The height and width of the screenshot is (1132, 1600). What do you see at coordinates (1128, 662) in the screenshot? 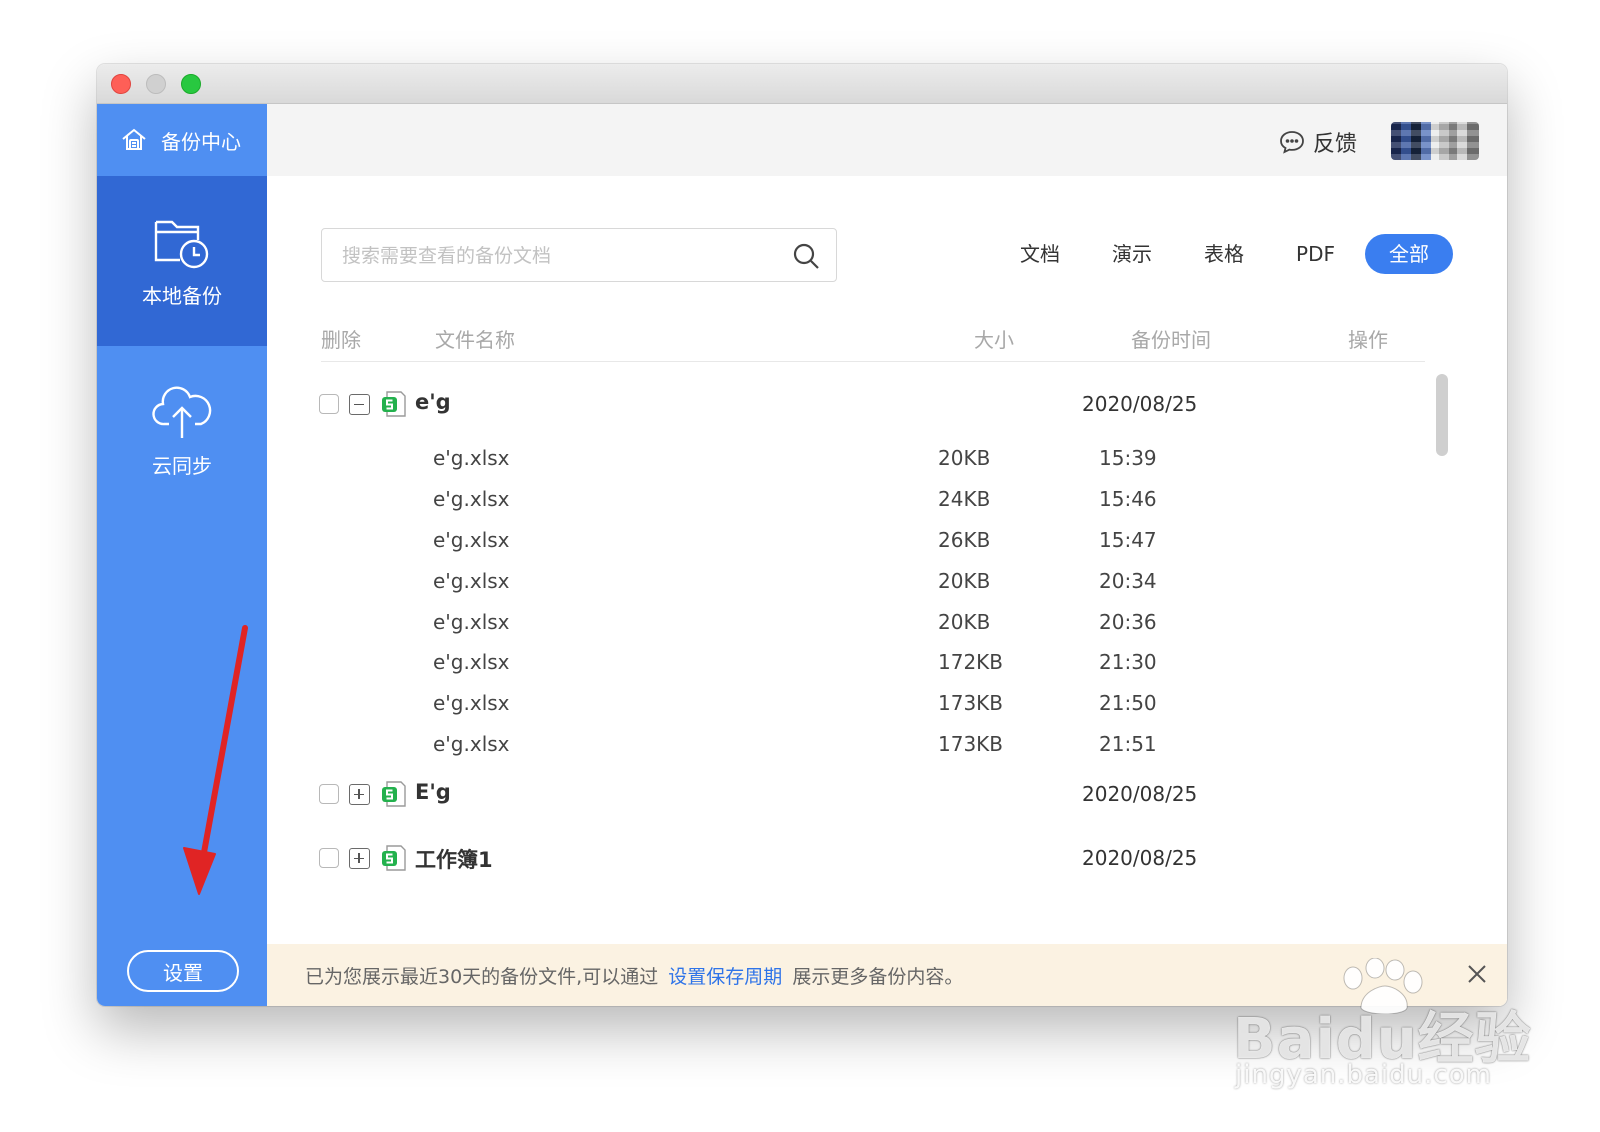
I see `backup-time: 21:30` at bounding box center [1128, 662].